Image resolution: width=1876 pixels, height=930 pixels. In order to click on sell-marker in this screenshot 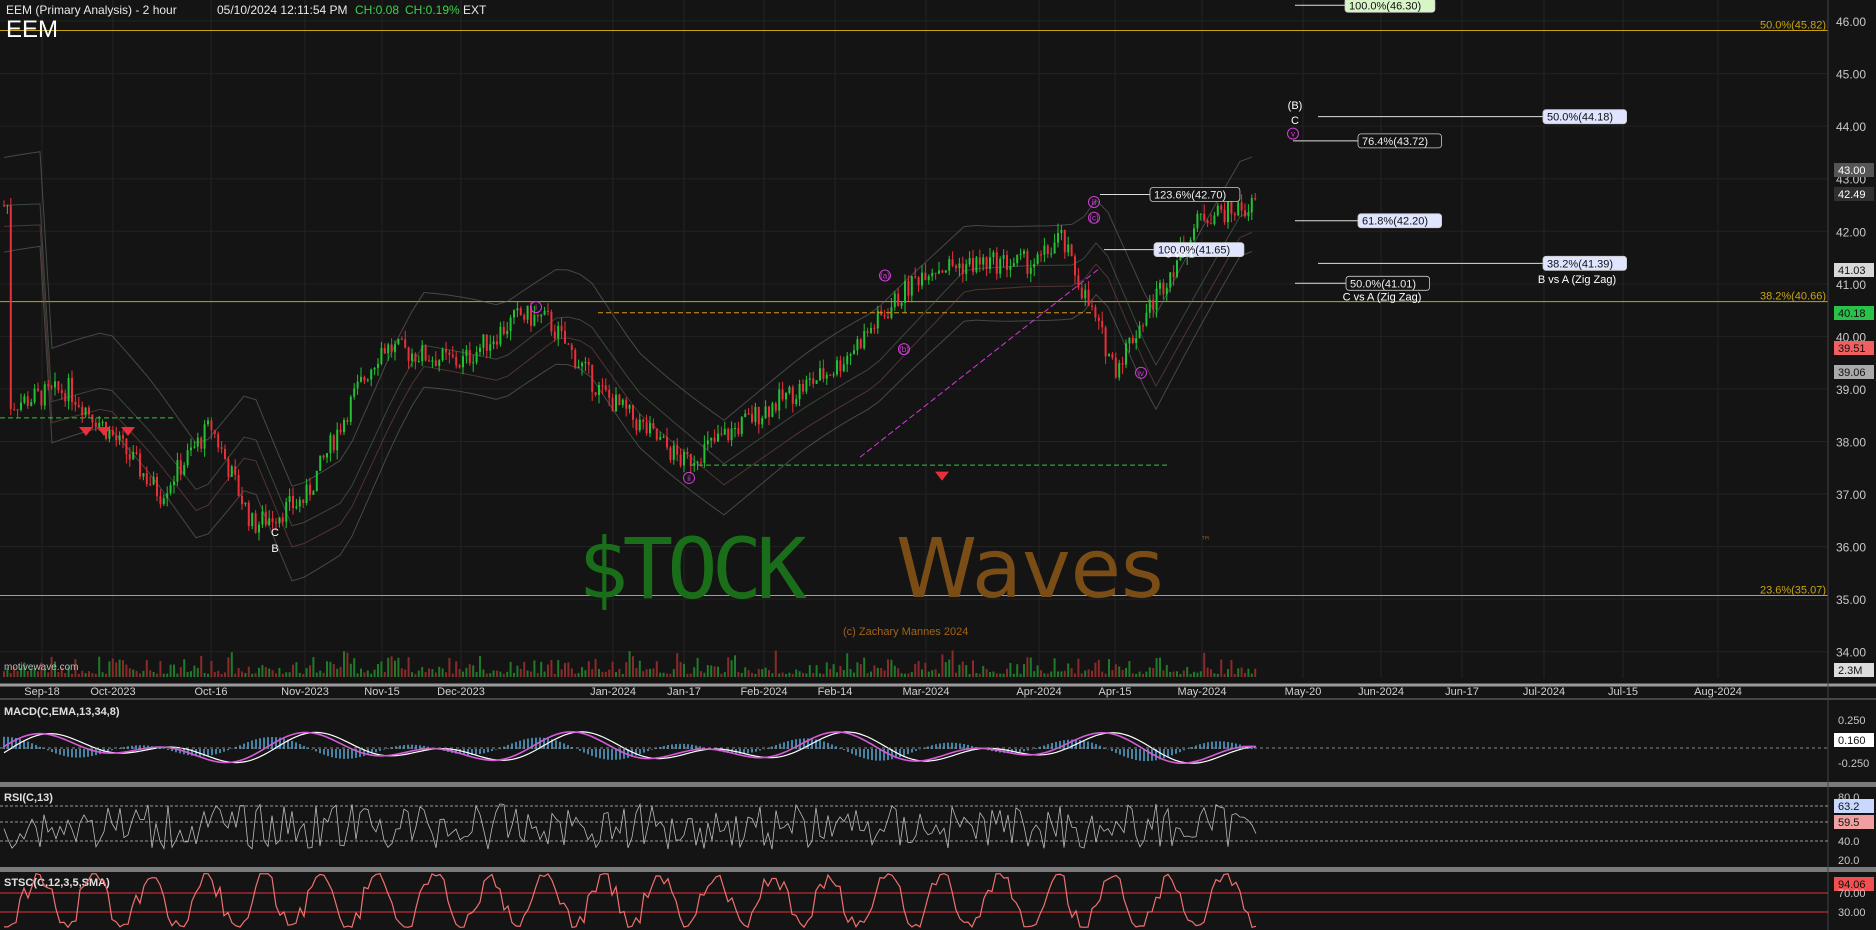, I will do `click(86, 431)`.